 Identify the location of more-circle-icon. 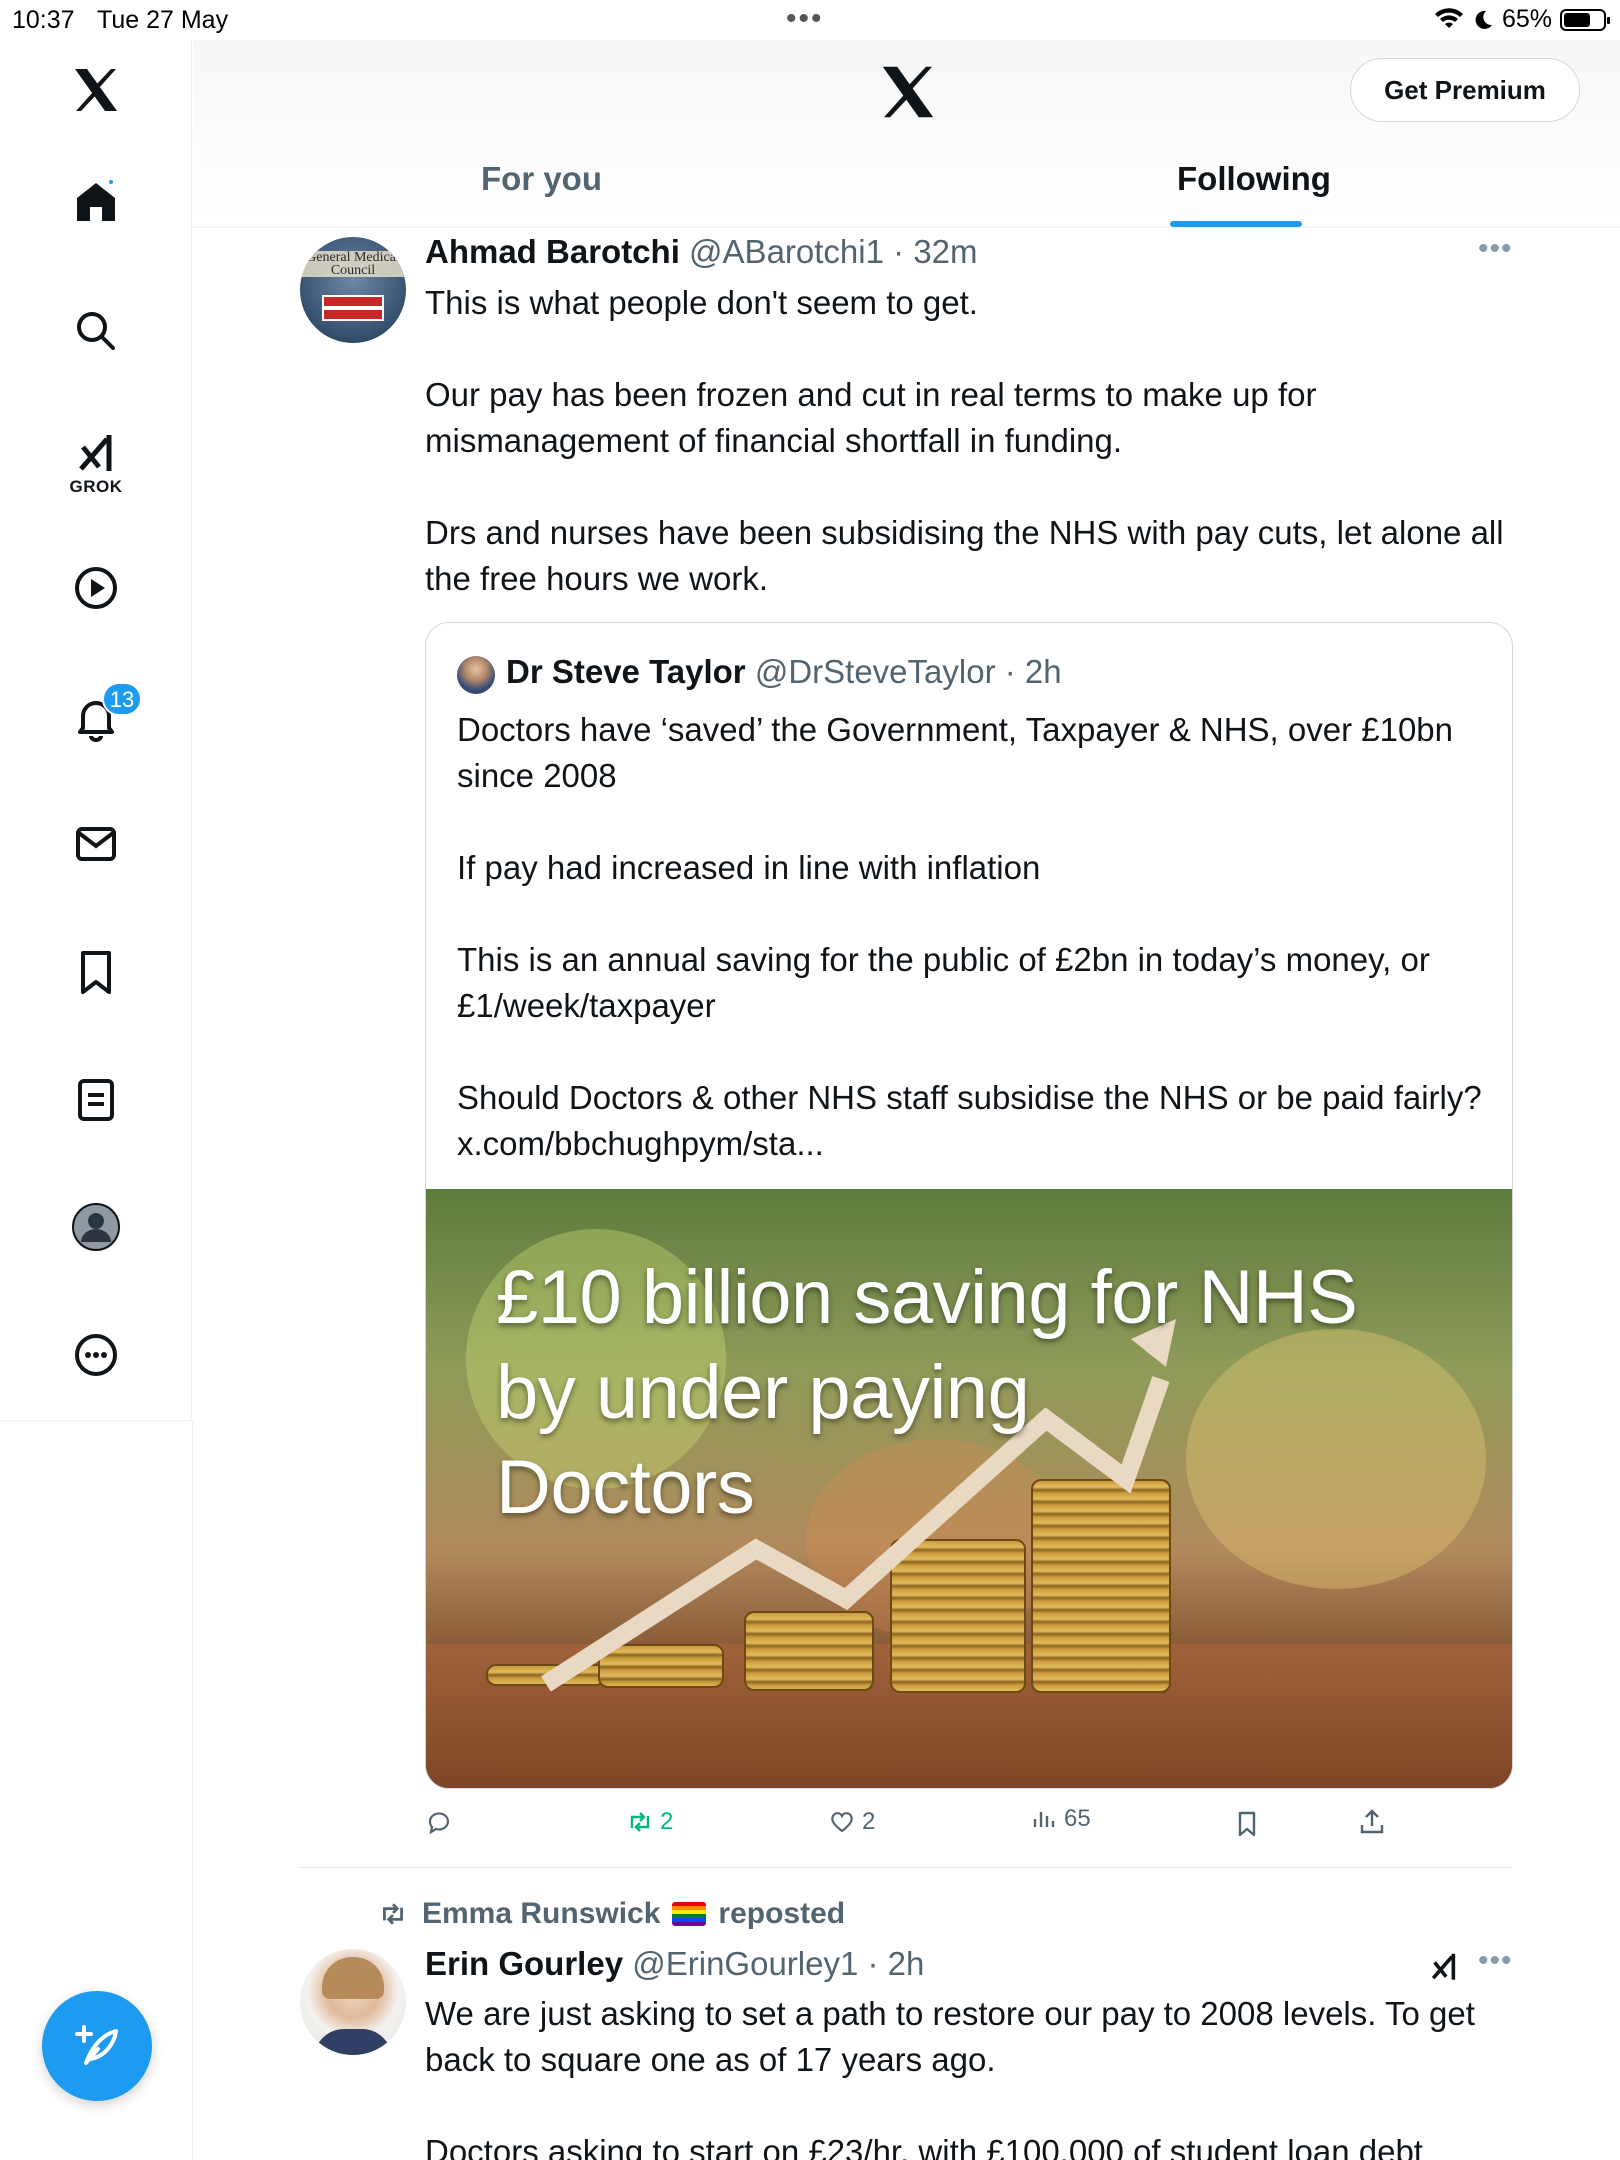
(96, 1355).